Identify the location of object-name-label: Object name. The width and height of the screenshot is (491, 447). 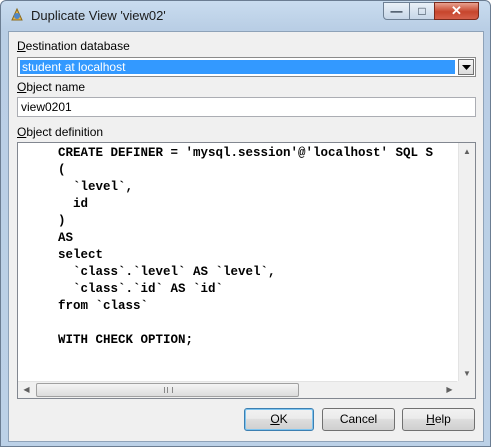
(51, 87).